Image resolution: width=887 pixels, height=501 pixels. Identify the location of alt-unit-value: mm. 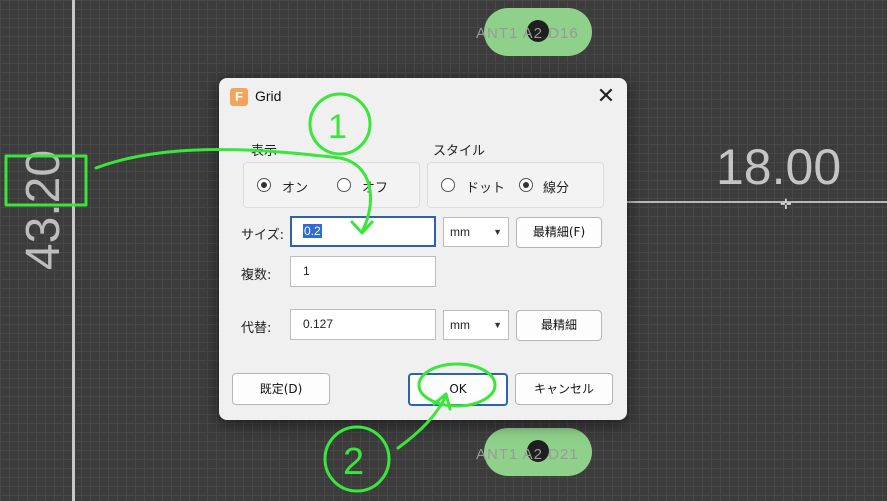
(460, 325).